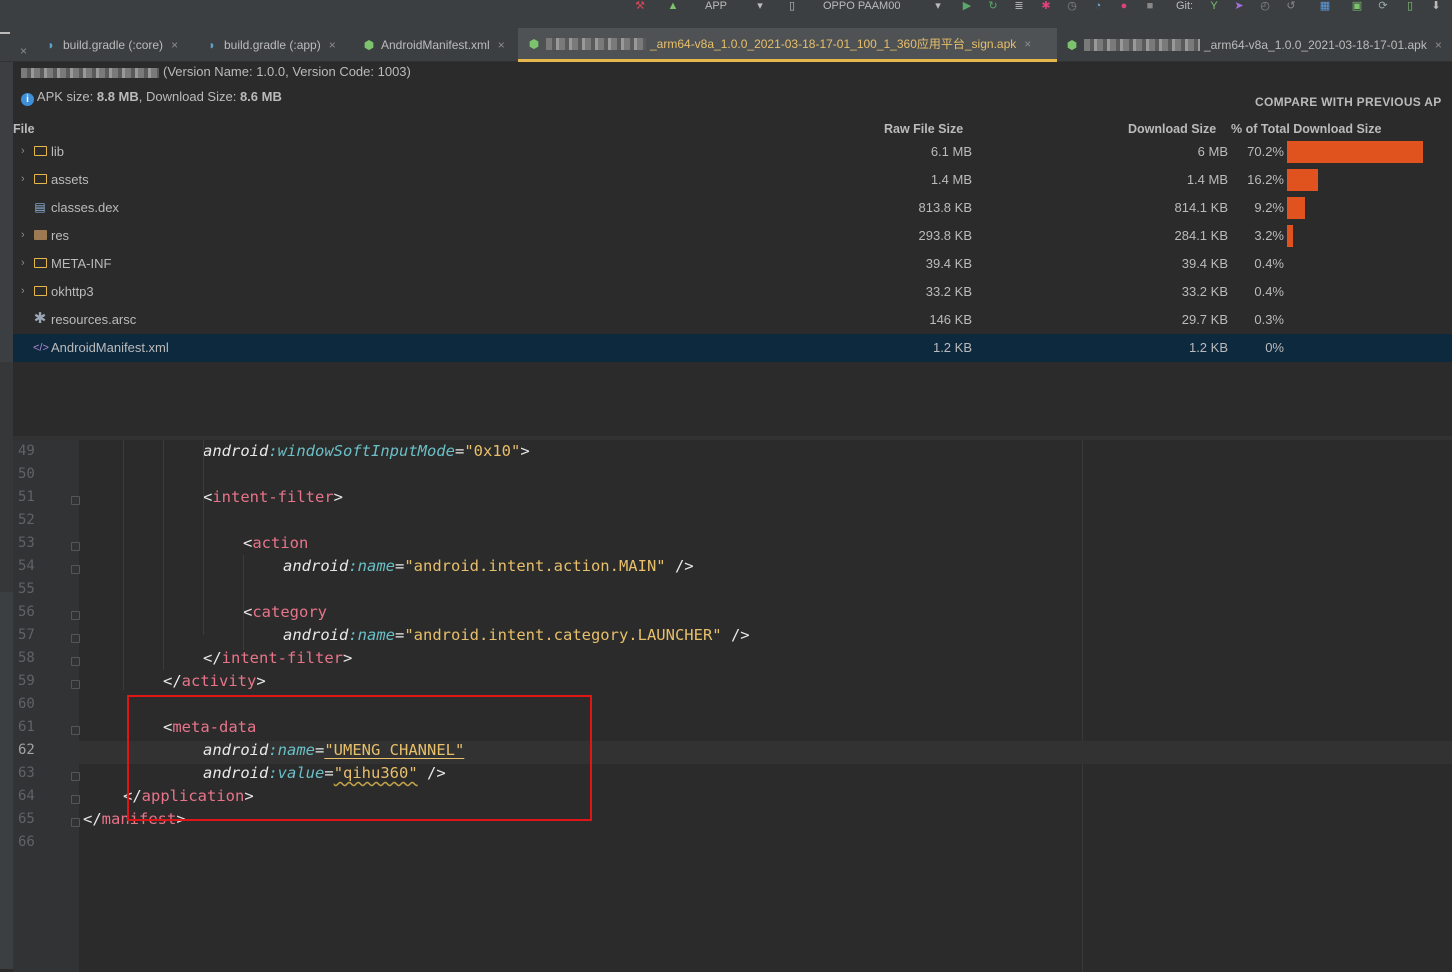 This screenshot has height=972, width=1452. Describe the element at coordinates (1265, 179) in the screenshot. I see `percent-value: 16.2%` at that location.